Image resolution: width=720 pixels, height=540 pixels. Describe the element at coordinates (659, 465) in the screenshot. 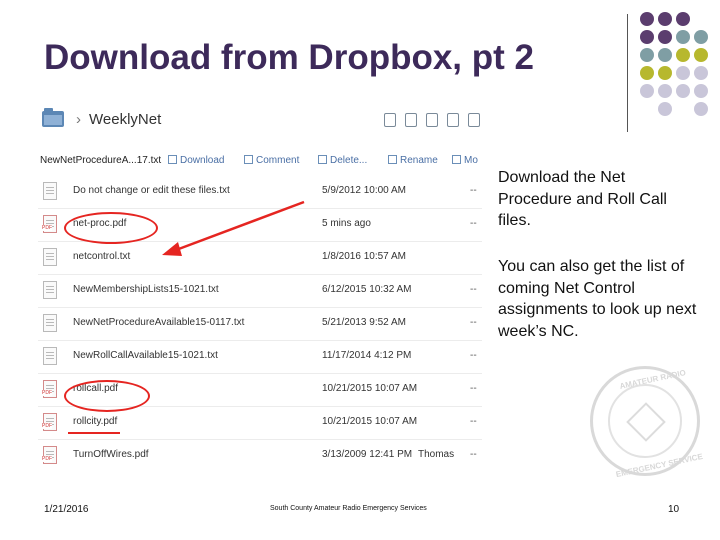

I see `ares-logo-bottom-text: EMERGENCY SERVICE` at that location.